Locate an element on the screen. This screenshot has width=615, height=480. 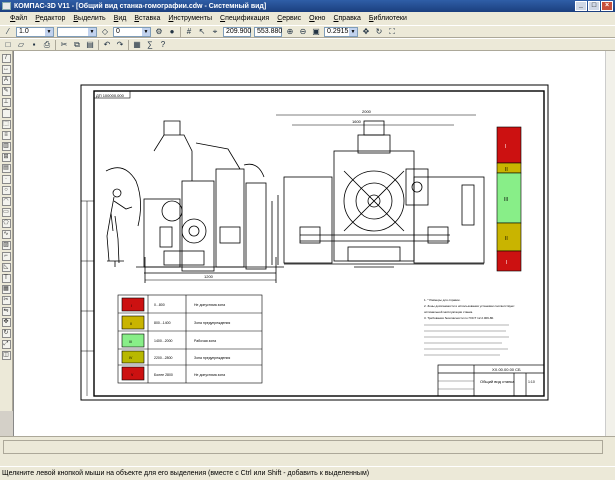
properties-panel is located at coordinates (307, 451).